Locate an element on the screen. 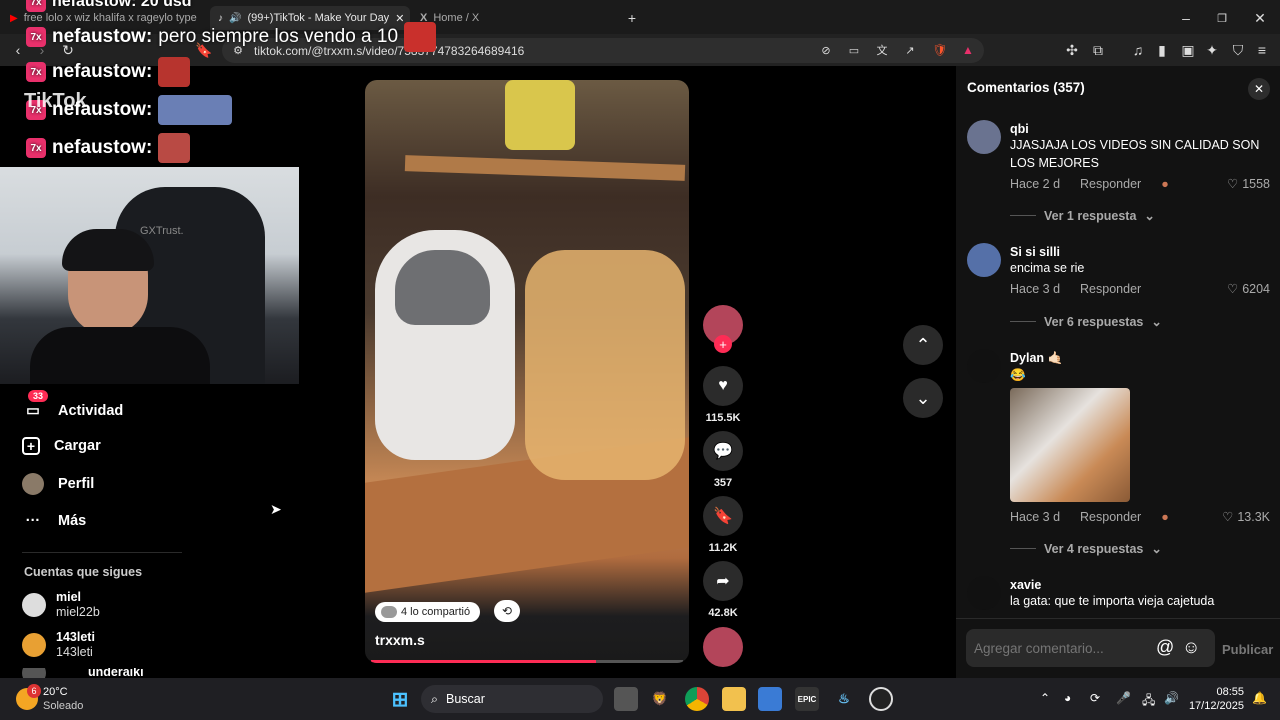 This screenshot has height=720, width=1280. comment-input: @ ☺ is located at coordinates (1090, 648).